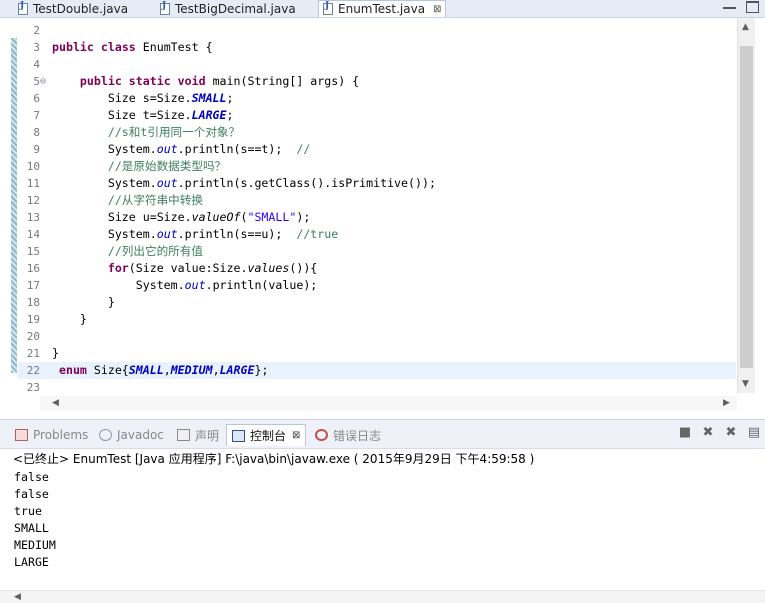  What do you see at coordinates (131, 435) in the screenshot?
I see `tab-javadoc: Javadoc` at bounding box center [131, 435].